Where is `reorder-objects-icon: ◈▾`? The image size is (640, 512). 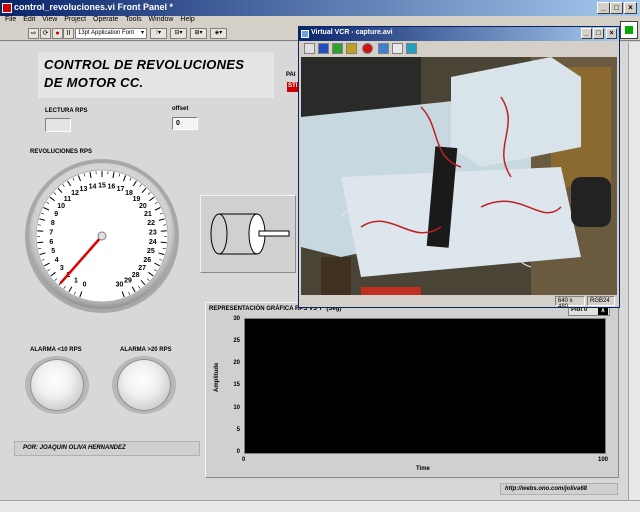 reorder-objects-icon: ◈▾ is located at coordinates (218, 33).